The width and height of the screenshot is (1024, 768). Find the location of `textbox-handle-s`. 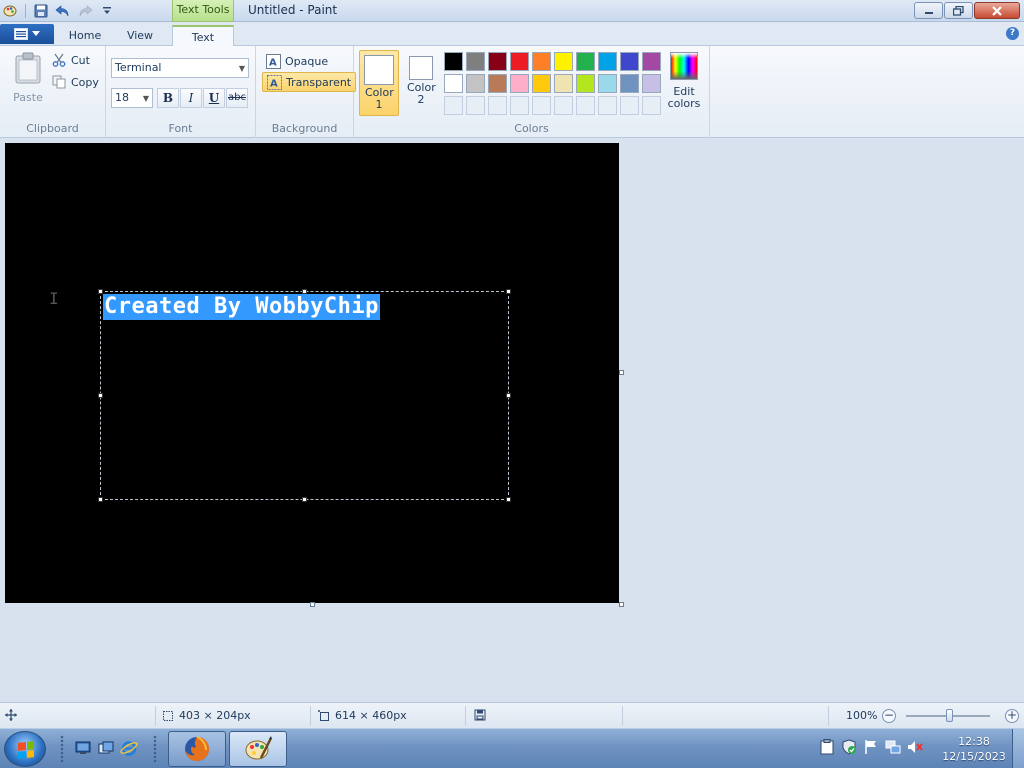

textbox-handle-s is located at coordinates (304, 499).